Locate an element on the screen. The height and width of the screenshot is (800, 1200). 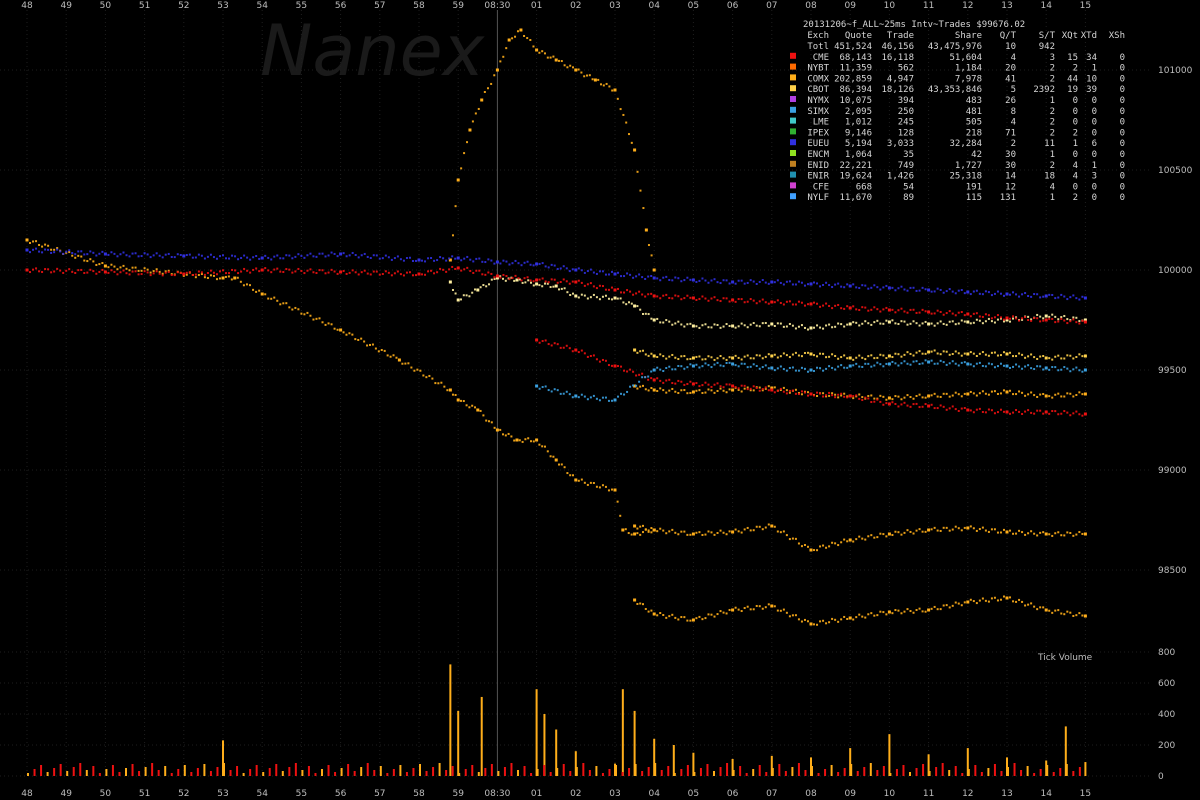
x-tick-label-bottom: 54 is located at coordinates (262, 794).